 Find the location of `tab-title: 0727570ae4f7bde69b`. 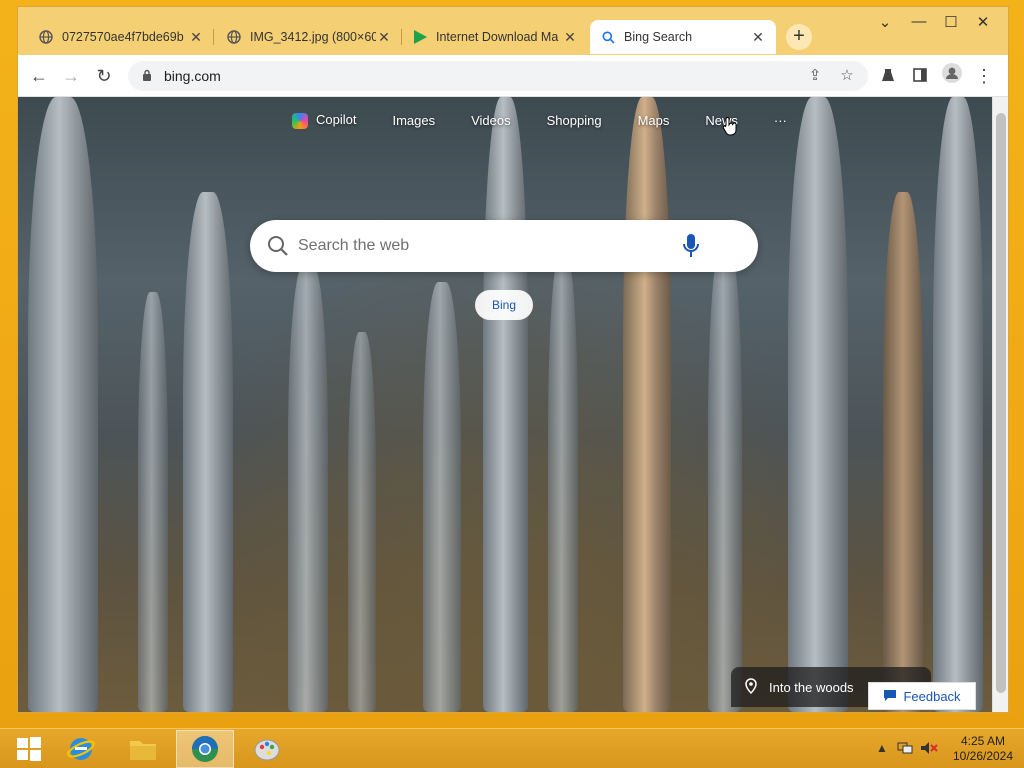

tab-title: 0727570ae4f7bde69b is located at coordinates (123, 37).